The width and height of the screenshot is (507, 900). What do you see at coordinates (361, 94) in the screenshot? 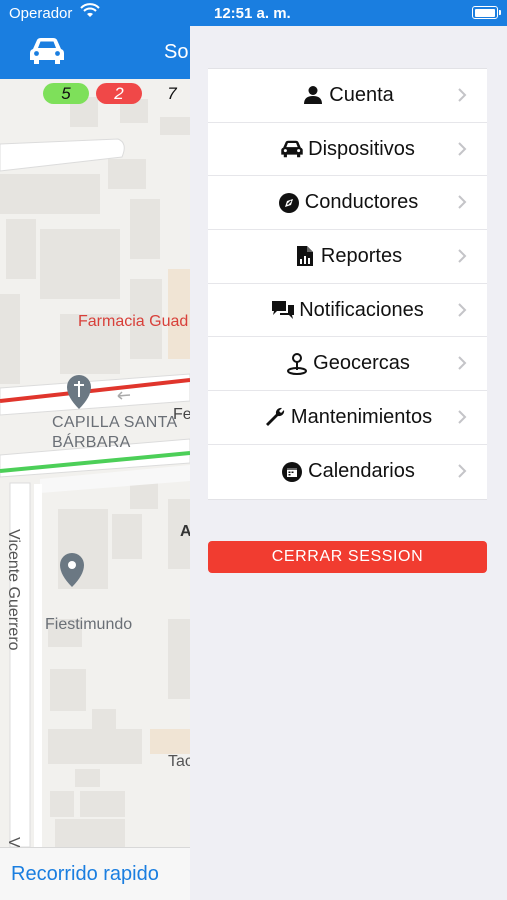
I see `menu-item-label: Cuenta` at bounding box center [361, 94].